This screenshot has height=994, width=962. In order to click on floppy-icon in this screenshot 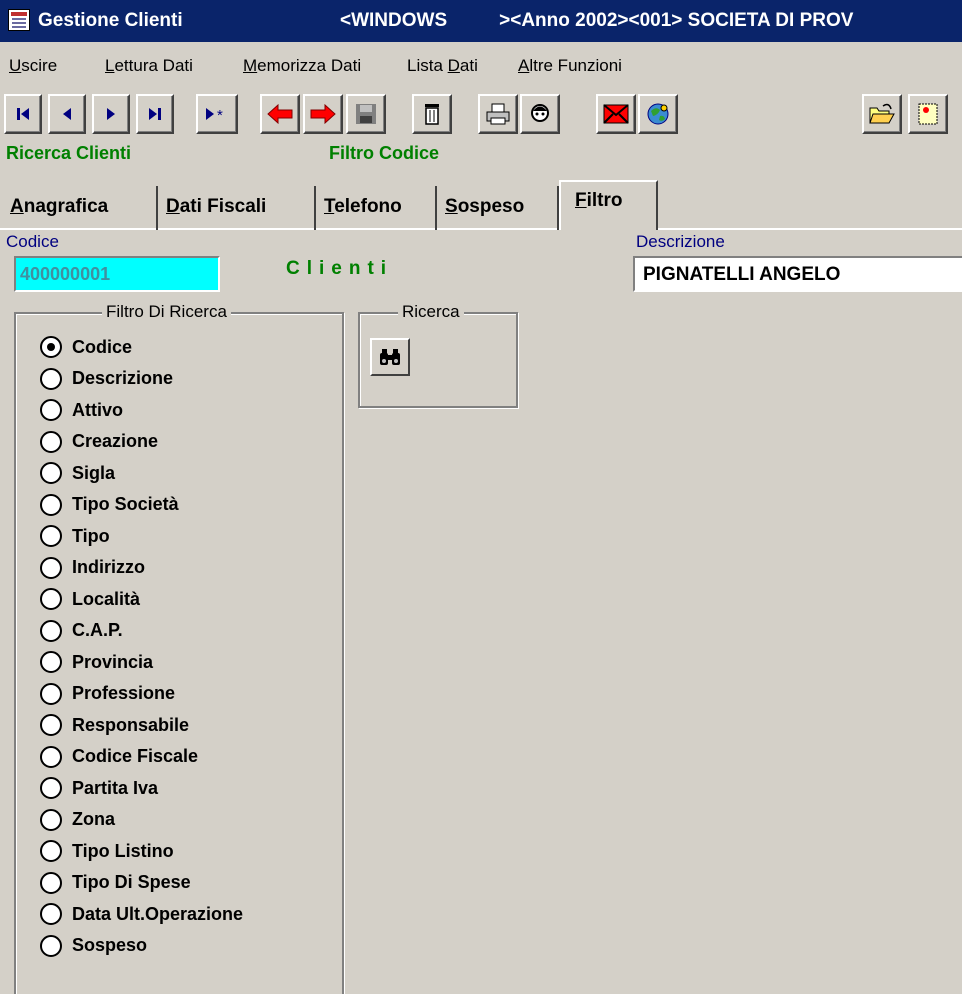, I will do `click(366, 114)`.